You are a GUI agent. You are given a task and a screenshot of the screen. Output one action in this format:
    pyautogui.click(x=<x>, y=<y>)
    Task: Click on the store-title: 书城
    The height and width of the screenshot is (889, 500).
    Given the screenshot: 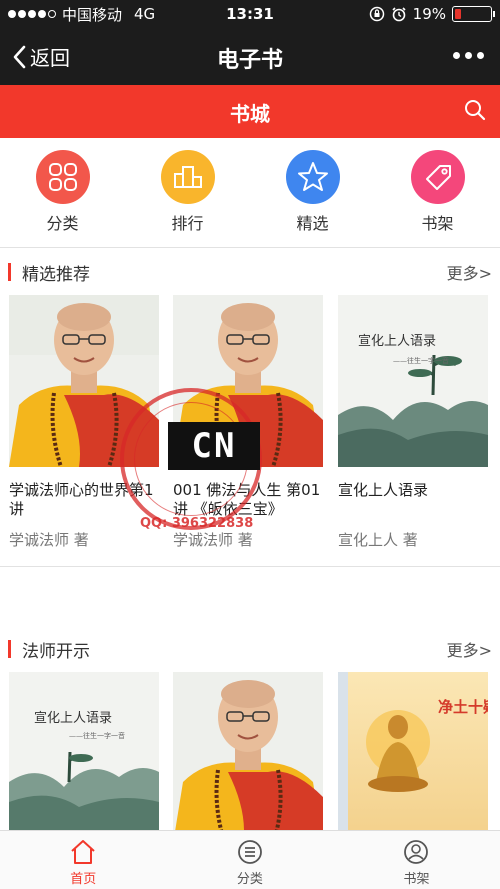 What is the action you would take?
    pyautogui.click(x=250, y=114)
    